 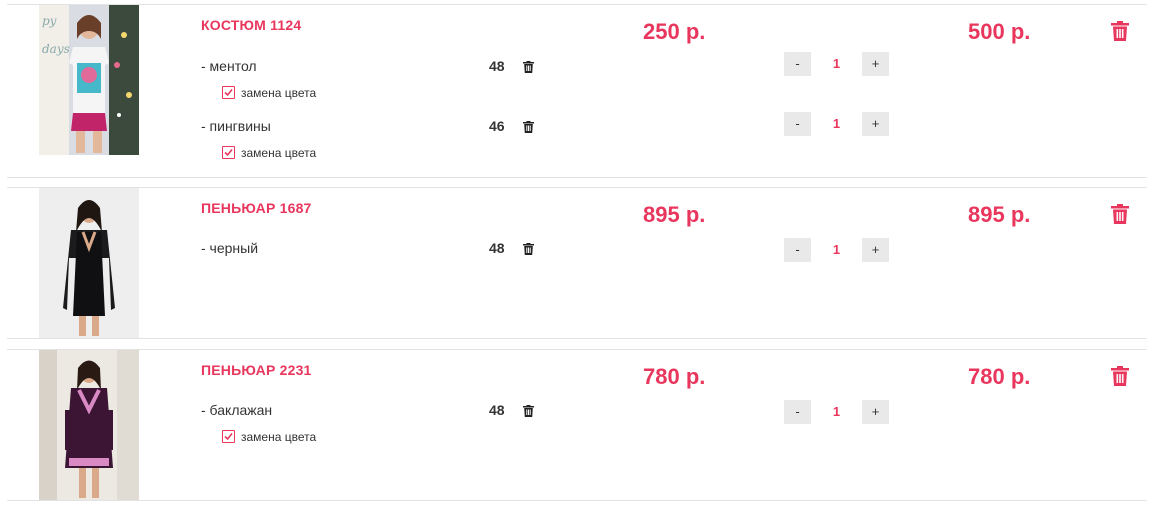 I want to click on variant-size: 46, so click(x=497, y=126).